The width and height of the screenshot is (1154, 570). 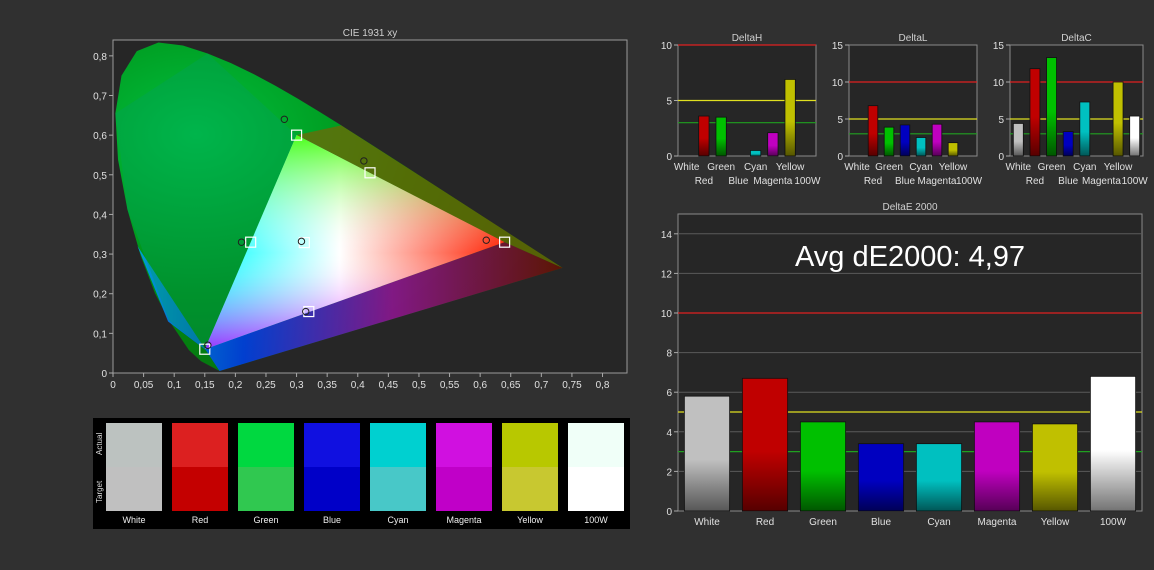 What do you see at coordinates (1135, 181) in the screenshot?
I see `delta-c-x-label: 100W` at bounding box center [1135, 181].